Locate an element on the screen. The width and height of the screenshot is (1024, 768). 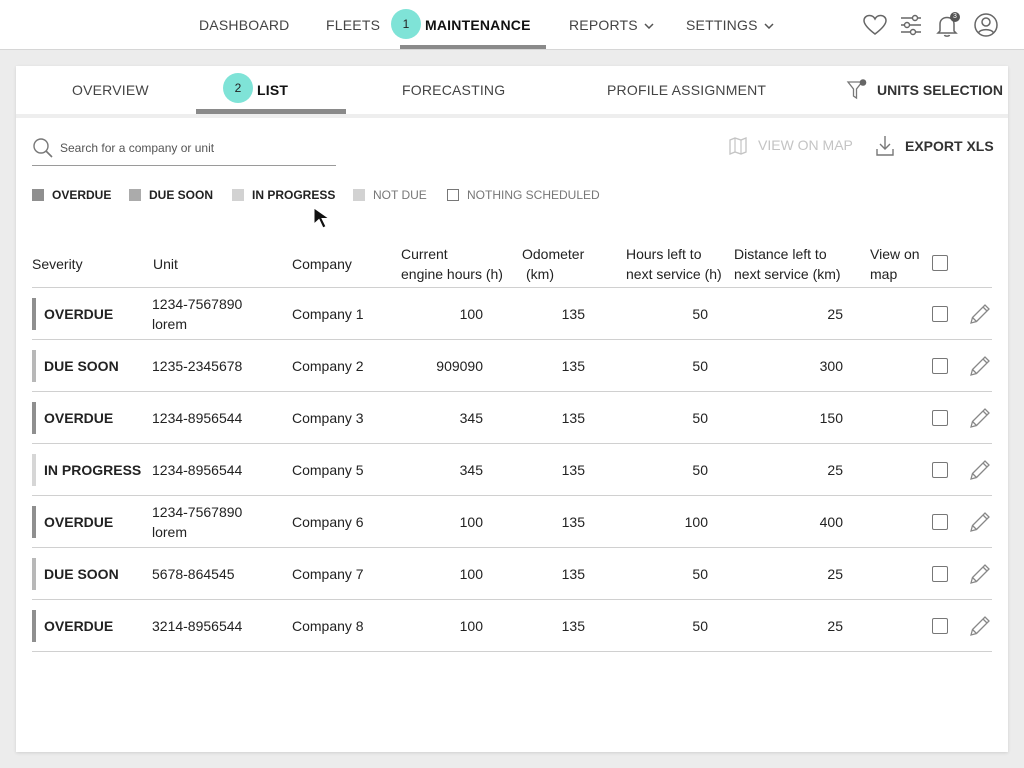
legend-swatch-in-progress is located at coordinates (238, 195).